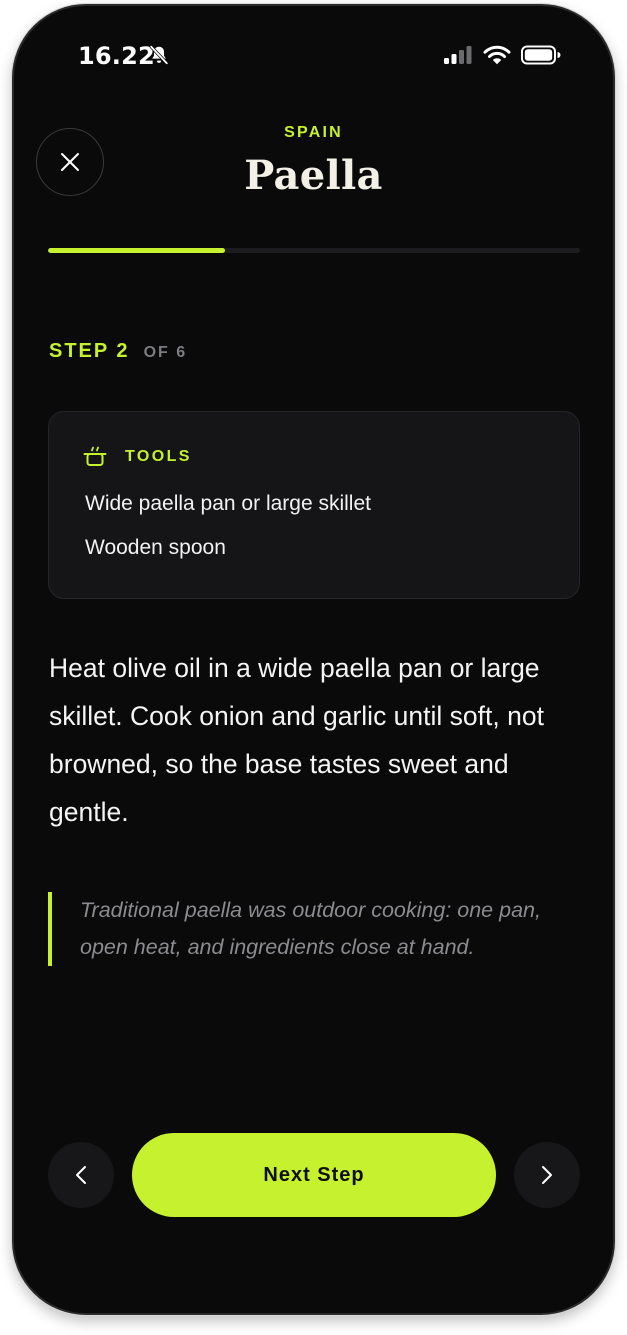 The height and width of the screenshot is (1335, 627). Describe the element at coordinates (95, 456) in the screenshot. I see `pot-icon` at that location.